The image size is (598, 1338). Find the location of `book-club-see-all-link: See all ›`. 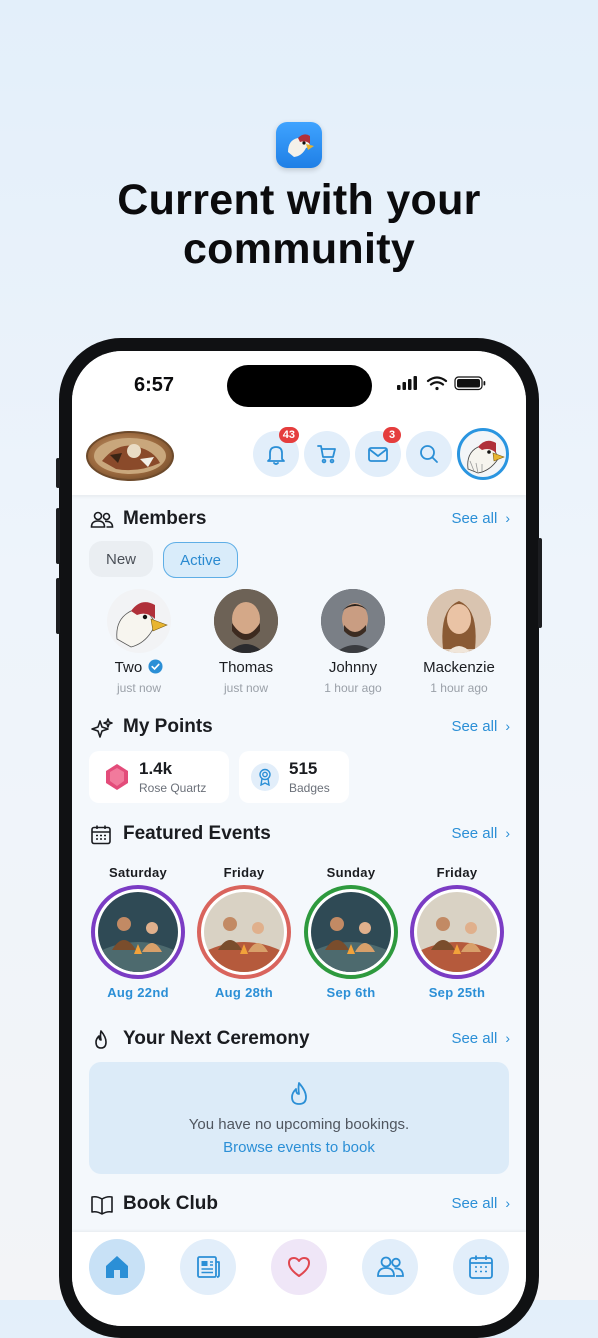

book-club-see-all-link: See all › is located at coordinates (480, 1203).